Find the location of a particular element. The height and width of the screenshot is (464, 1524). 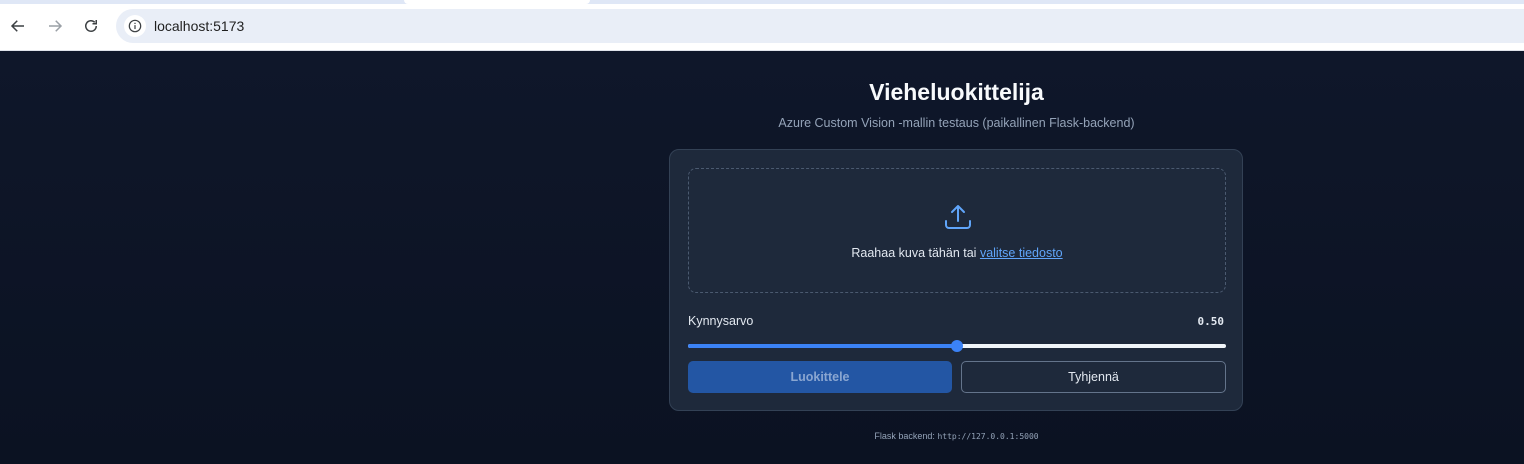

choose-file-link: valitse tiedosto is located at coordinates (1021, 253).